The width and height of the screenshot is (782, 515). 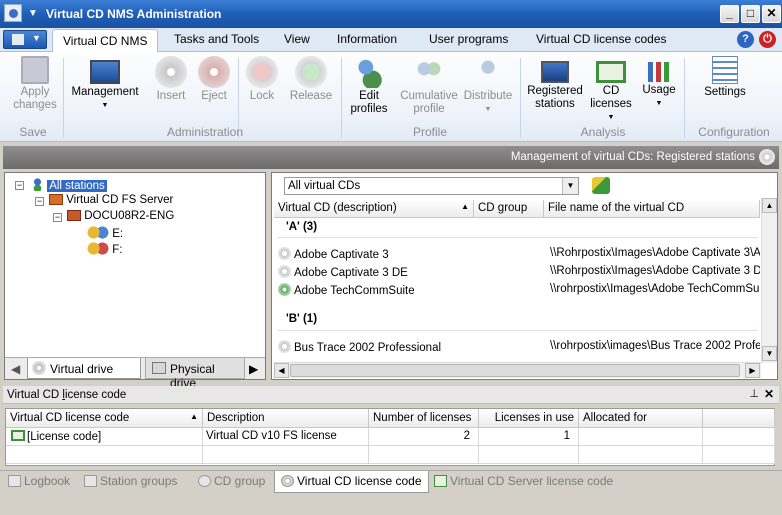 What do you see at coordinates (378, 347) in the screenshot?
I see `list-item: Bus Trace 2002 Professional` at bounding box center [378, 347].